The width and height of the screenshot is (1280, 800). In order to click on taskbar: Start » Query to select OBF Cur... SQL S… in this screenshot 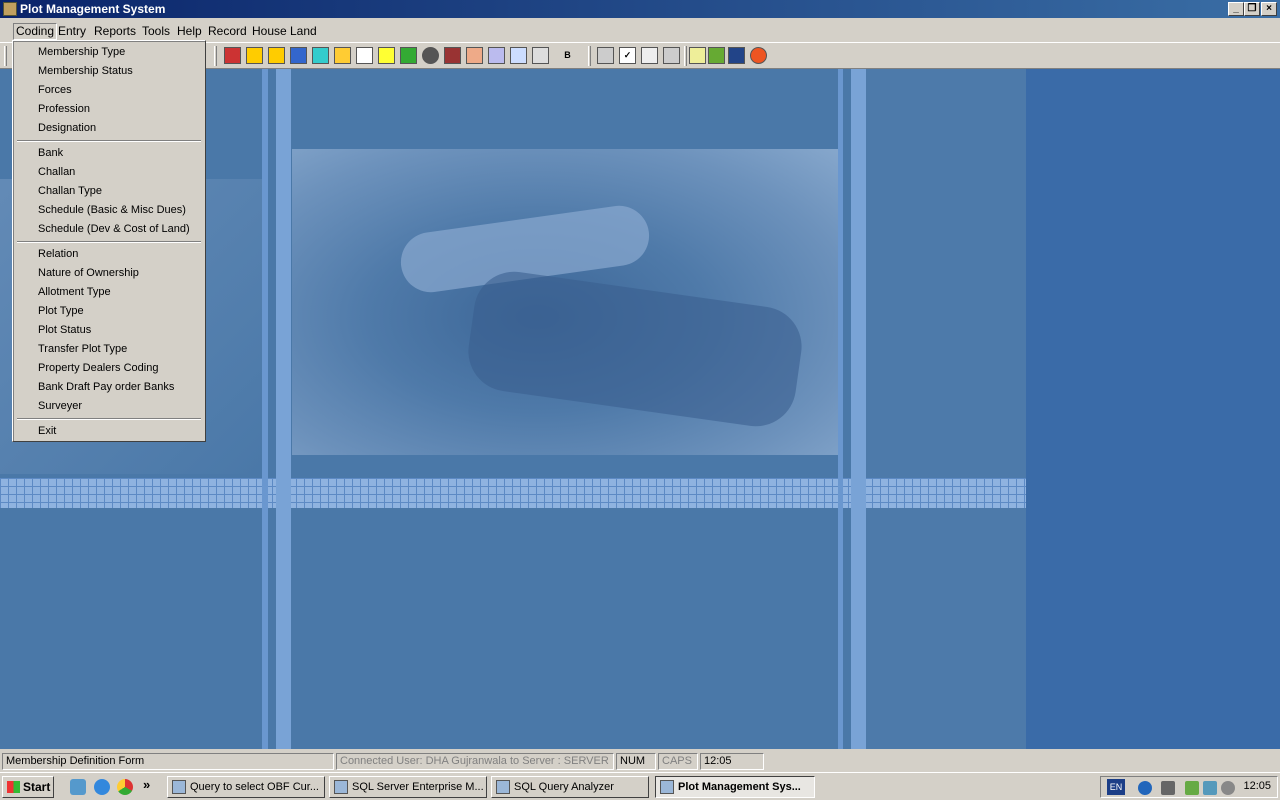, I will do `click(640, 786)`.